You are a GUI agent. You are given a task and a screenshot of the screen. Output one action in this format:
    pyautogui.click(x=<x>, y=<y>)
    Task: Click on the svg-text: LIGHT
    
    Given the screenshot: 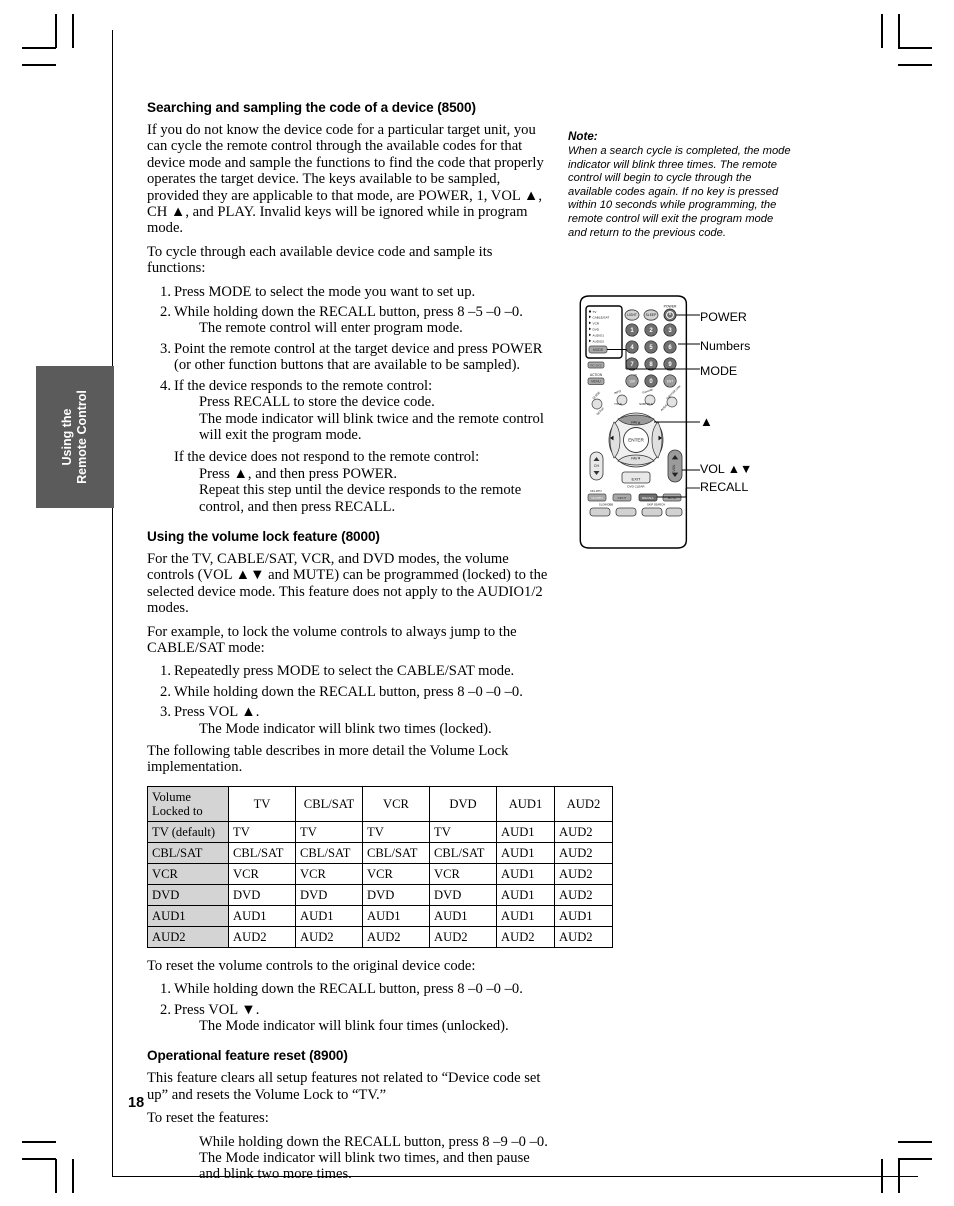 What is the action you would take?
    pyautogui.click(x=632, y=315)
    